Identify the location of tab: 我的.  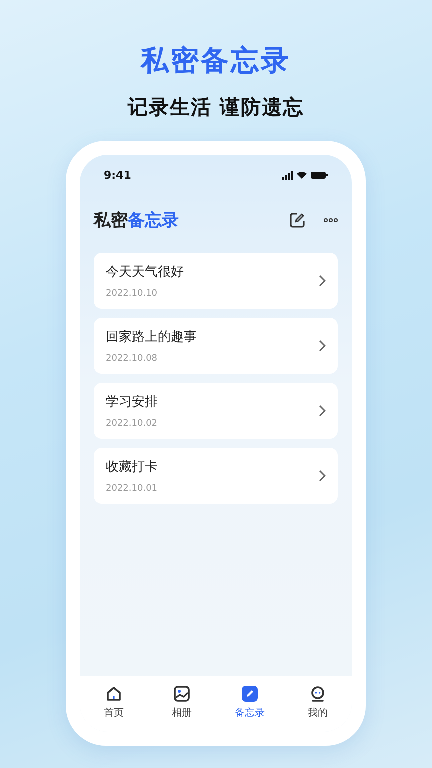
(318, 702).